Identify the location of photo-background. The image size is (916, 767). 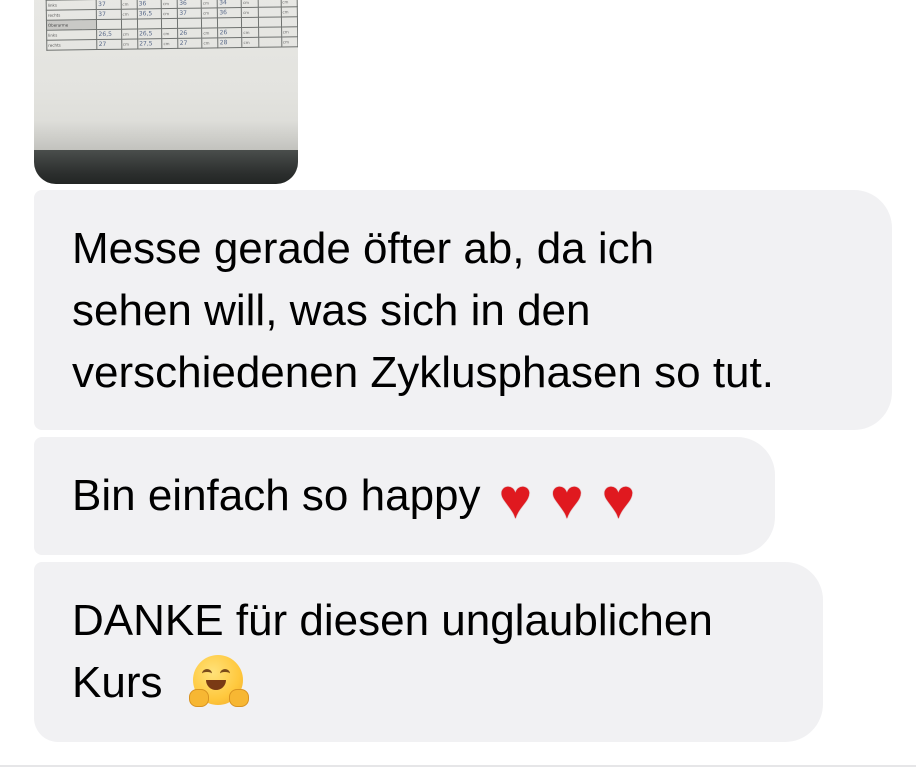
(166, 167).